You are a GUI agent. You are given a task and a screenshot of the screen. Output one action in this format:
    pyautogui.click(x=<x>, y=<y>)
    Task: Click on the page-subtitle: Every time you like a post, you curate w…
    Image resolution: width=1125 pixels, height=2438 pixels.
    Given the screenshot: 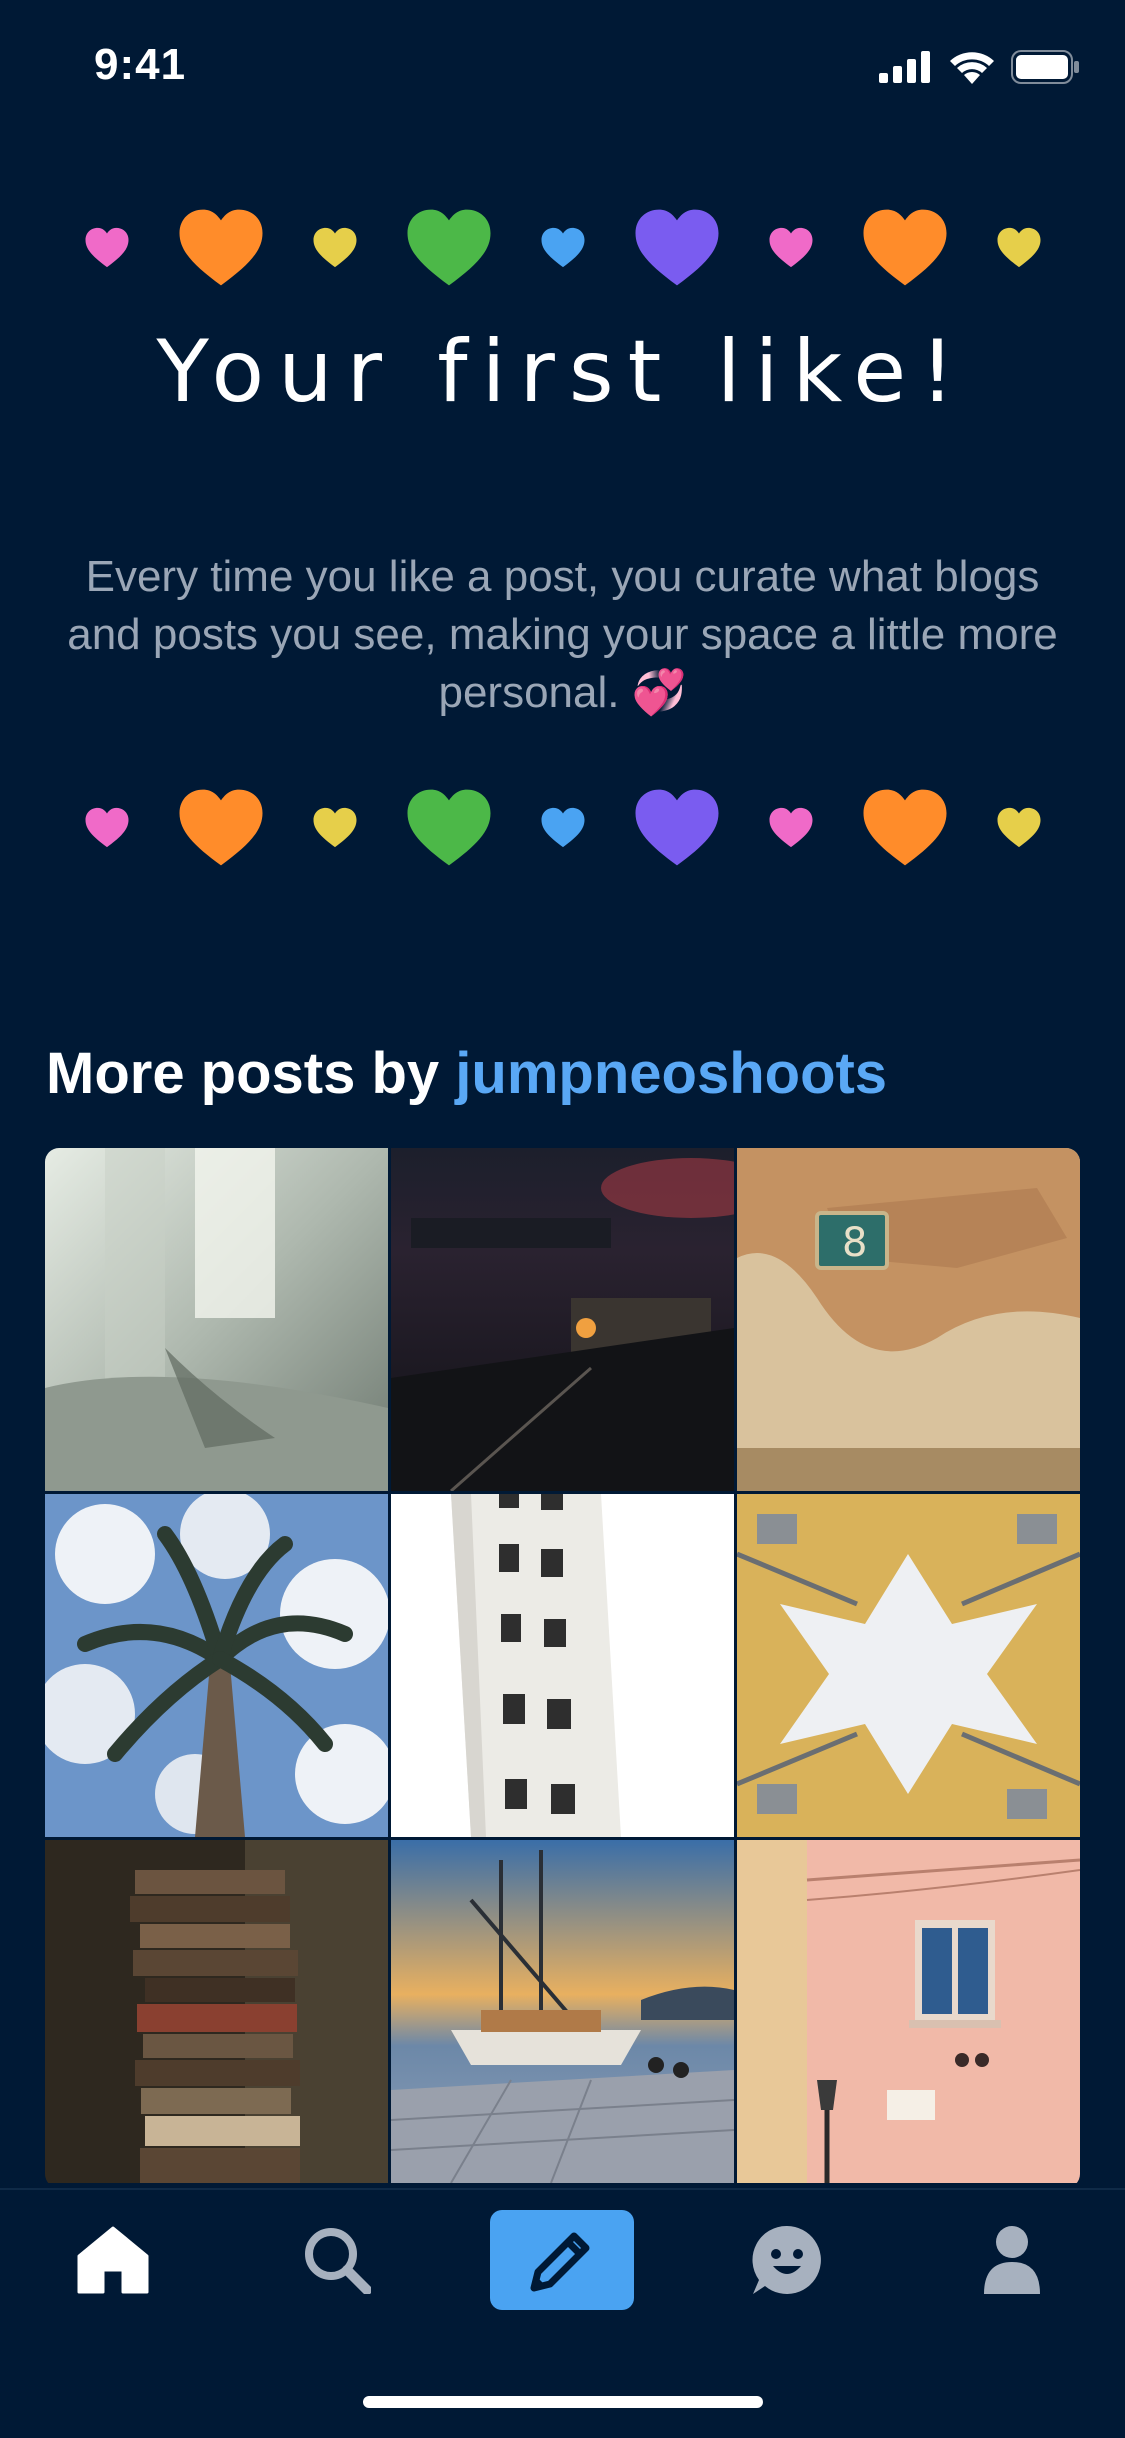 What is the action you would take?
    pyautogui.click(x=562, y=634)
    